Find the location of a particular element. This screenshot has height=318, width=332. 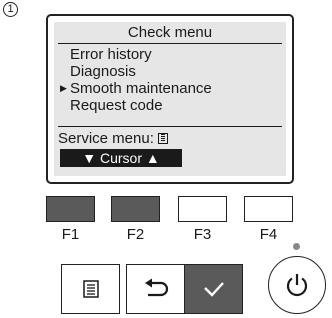

footer-divider is located at coordinates (170, 126).